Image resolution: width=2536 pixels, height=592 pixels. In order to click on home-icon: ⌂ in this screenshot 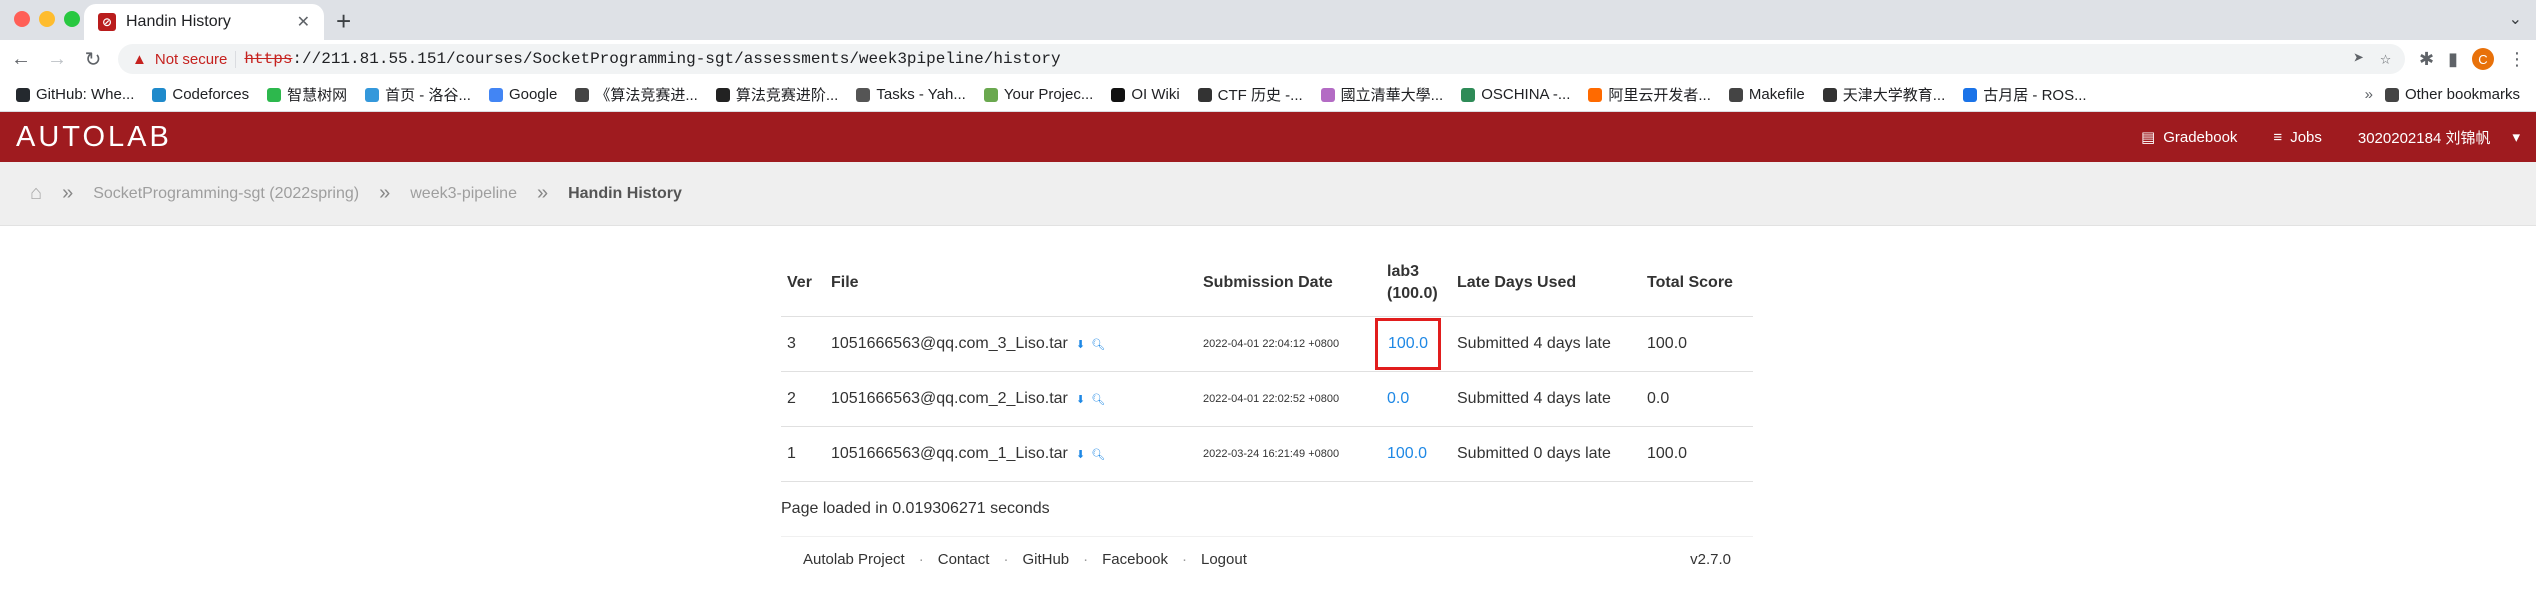, I will do `click(36, 193)`.